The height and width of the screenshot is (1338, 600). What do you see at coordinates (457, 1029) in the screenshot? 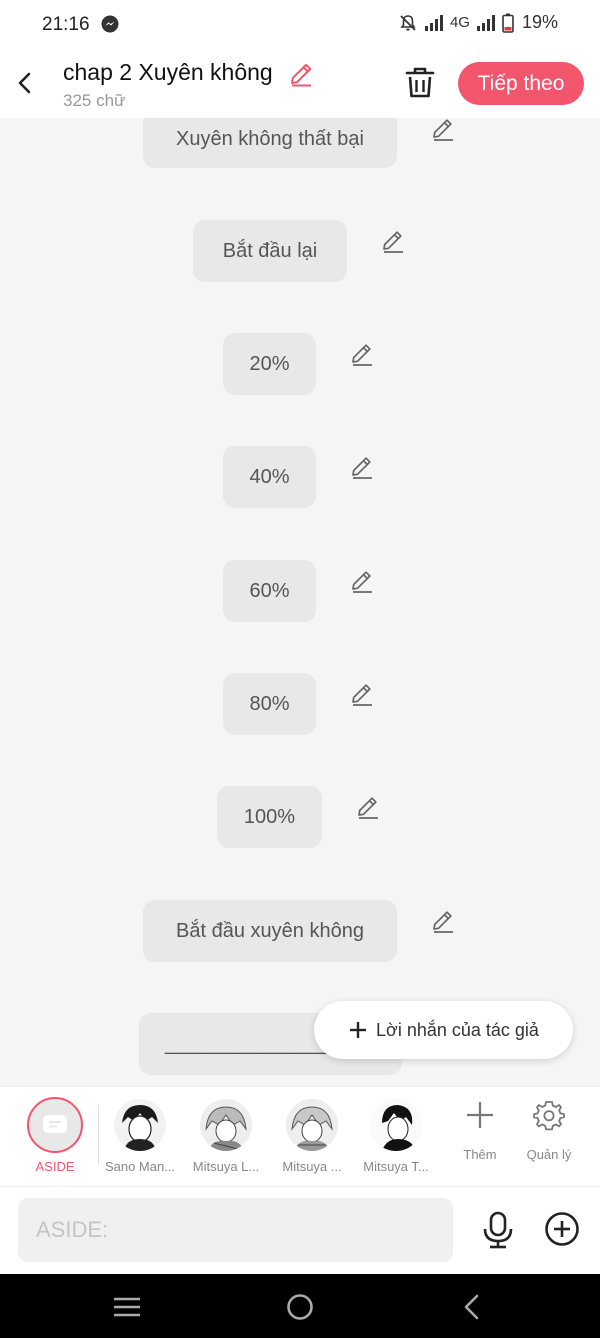
I see `author-note-label: Lời nhắn của tác giả` at bounding box center [457, 1029].